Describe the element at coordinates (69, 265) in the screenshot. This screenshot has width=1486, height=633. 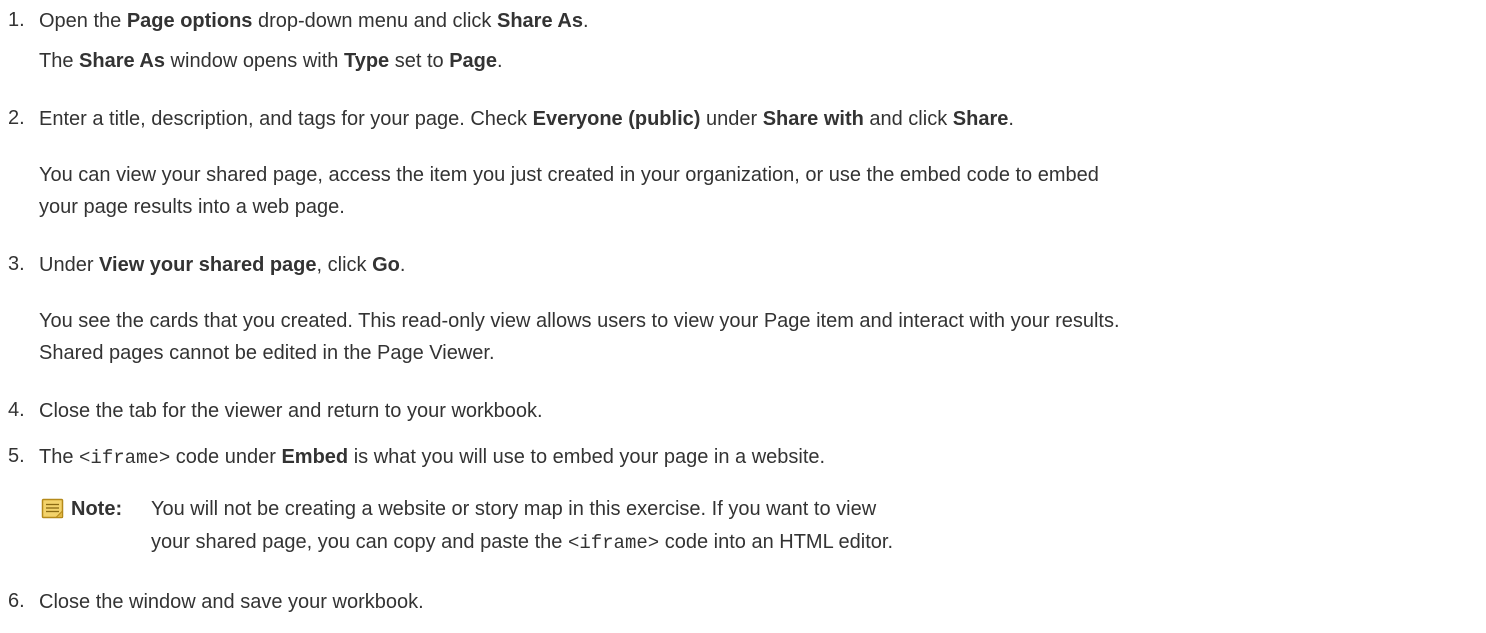
I see `step-3-text-part: Under` at that location.